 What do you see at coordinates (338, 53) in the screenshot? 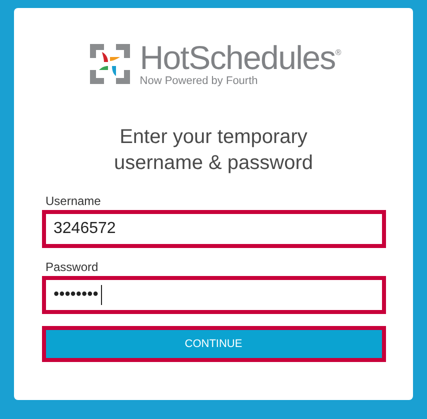
I see `registered-mark: ®` at bounding box center [338, 53].